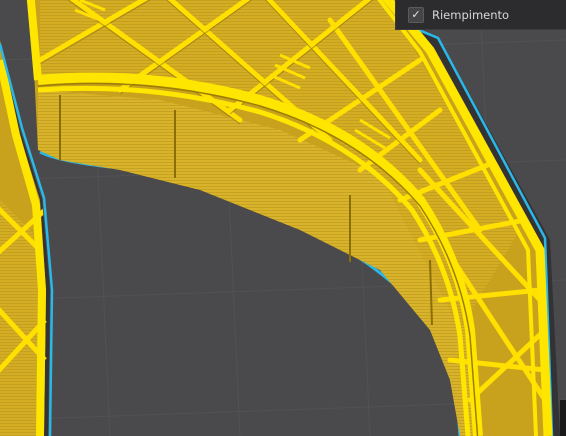 The image size is (566, 436). I want to click on view-legend-panel: ✓ Riempimento, so click(480, 15).